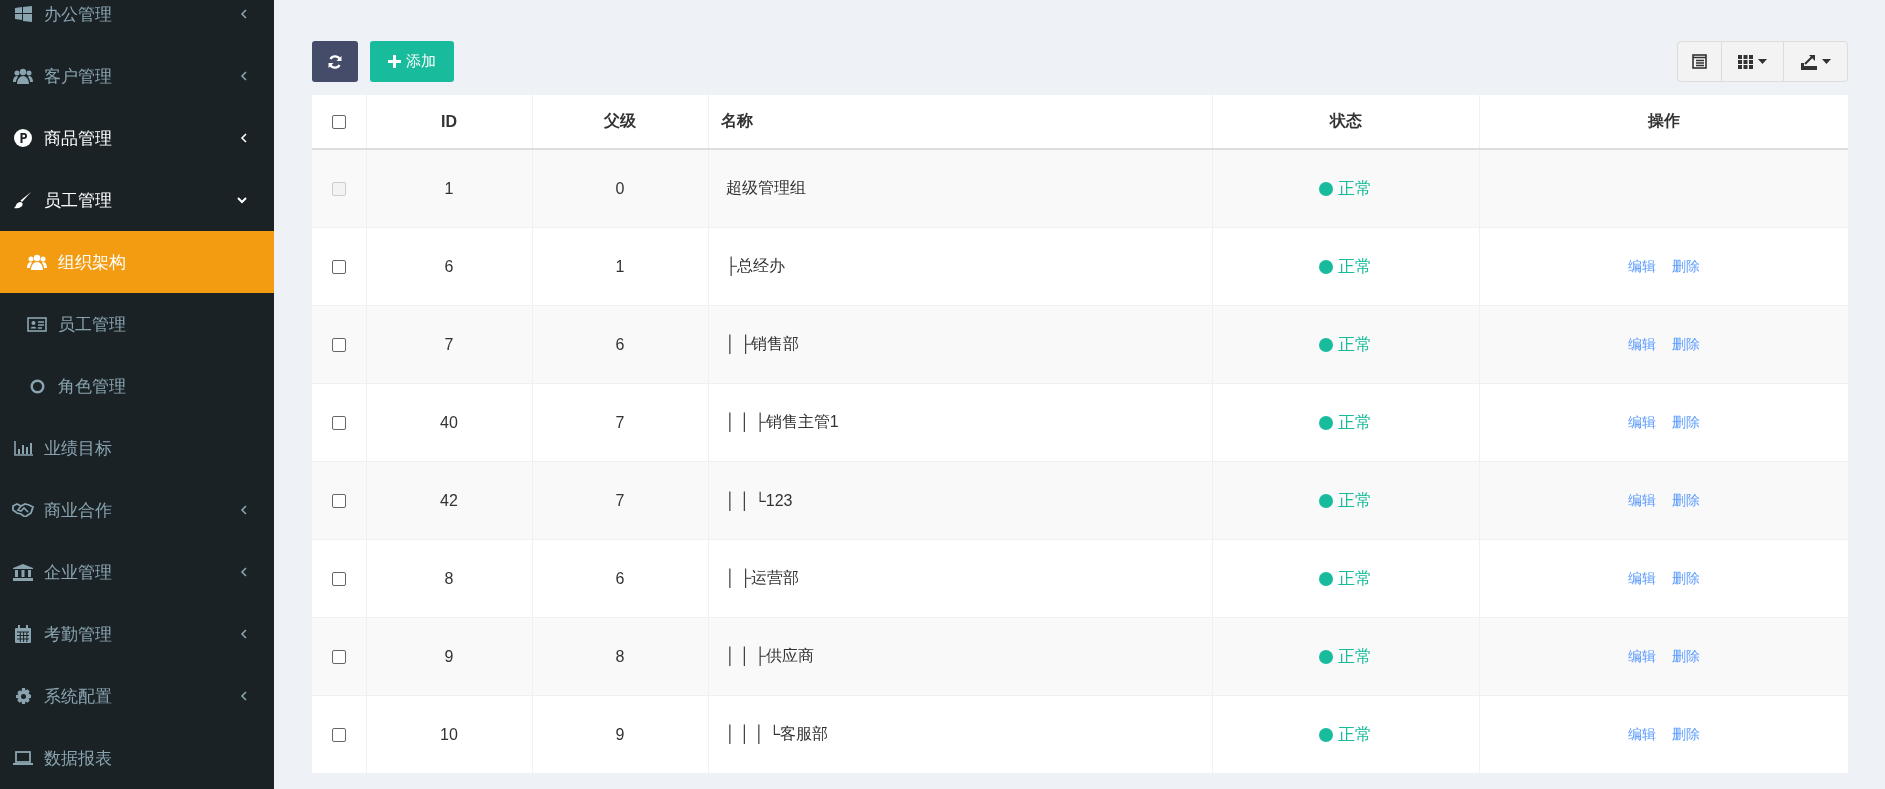  Describe the element at coordinates (960, 500) in the screenshot. I see `table-cell: │ │ └123` at that location.